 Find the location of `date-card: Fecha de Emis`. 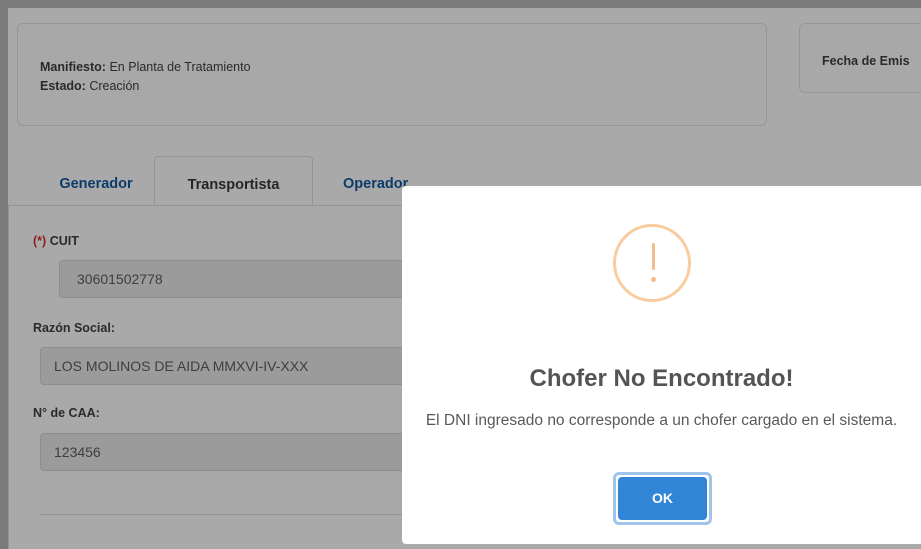

date-card: Fecha de Emis is located at coordinates (860, 58).